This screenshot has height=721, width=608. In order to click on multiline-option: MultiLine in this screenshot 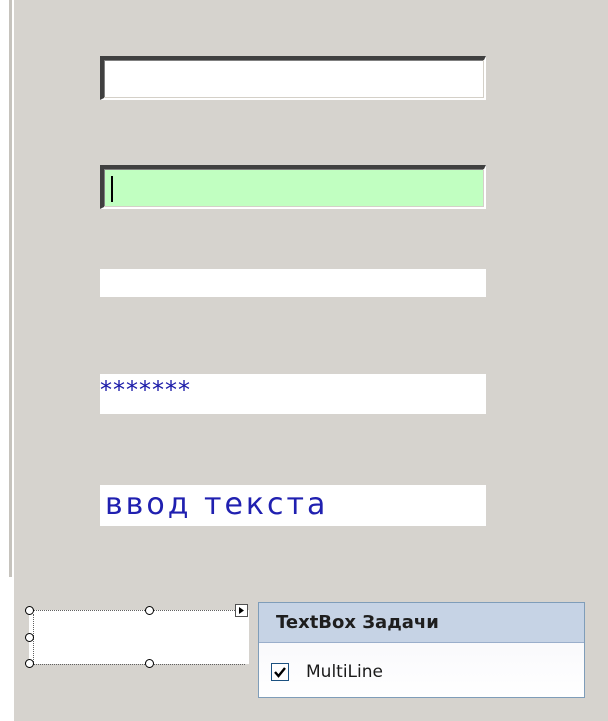, I will do `click(327, 672)`.